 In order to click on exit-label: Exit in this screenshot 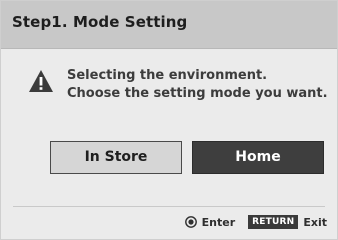, I will do `click(315, 222)`.